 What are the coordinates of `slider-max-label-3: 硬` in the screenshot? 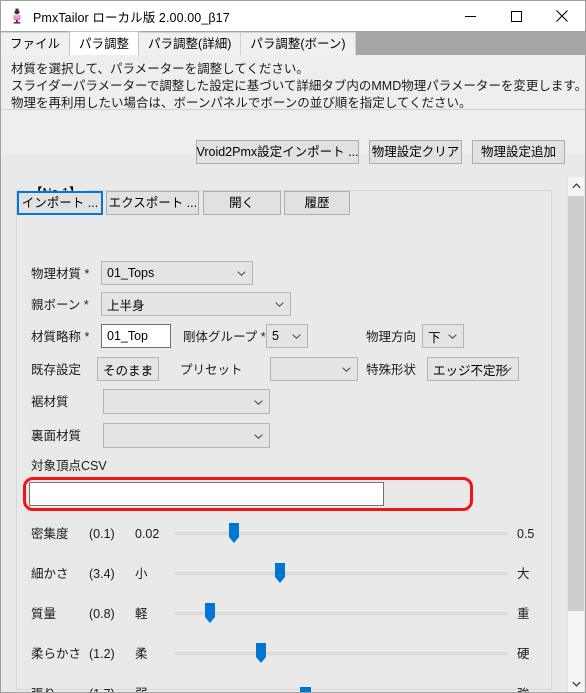 It's located at (523, 654).